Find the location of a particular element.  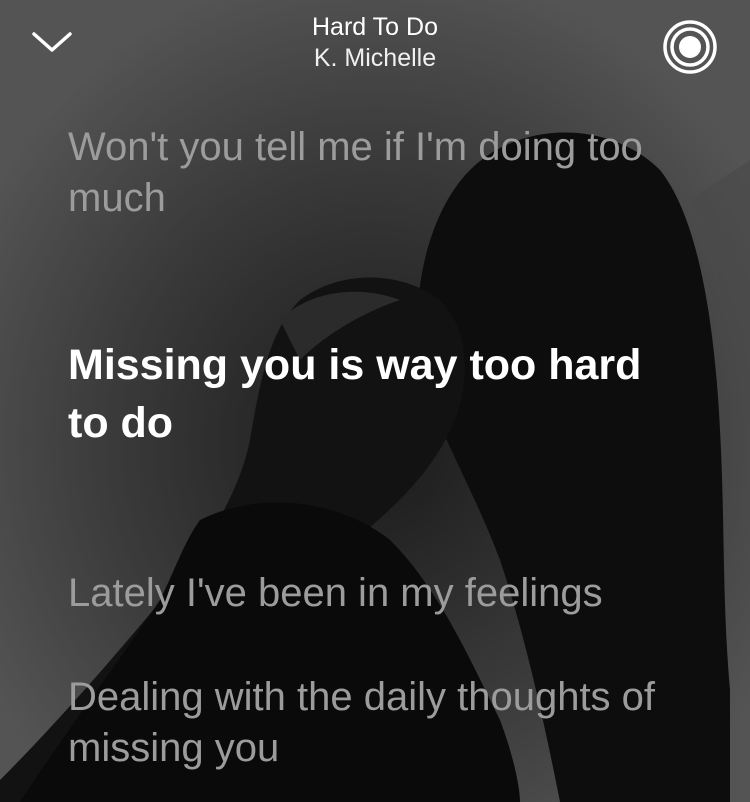

now-playing-header: Hard To Do K. Michelle is located at coordinates (375, 45).